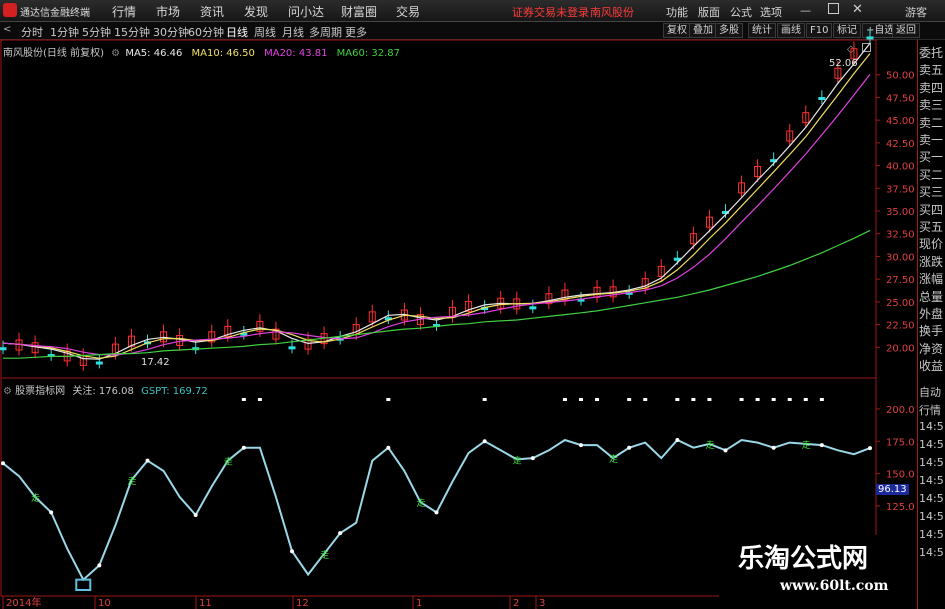 This screenshot has width=945, height=609. Describe the element at coordinates (931, 279) in the screenshot. I see `quote-panel-item: 涨幅` at that location.